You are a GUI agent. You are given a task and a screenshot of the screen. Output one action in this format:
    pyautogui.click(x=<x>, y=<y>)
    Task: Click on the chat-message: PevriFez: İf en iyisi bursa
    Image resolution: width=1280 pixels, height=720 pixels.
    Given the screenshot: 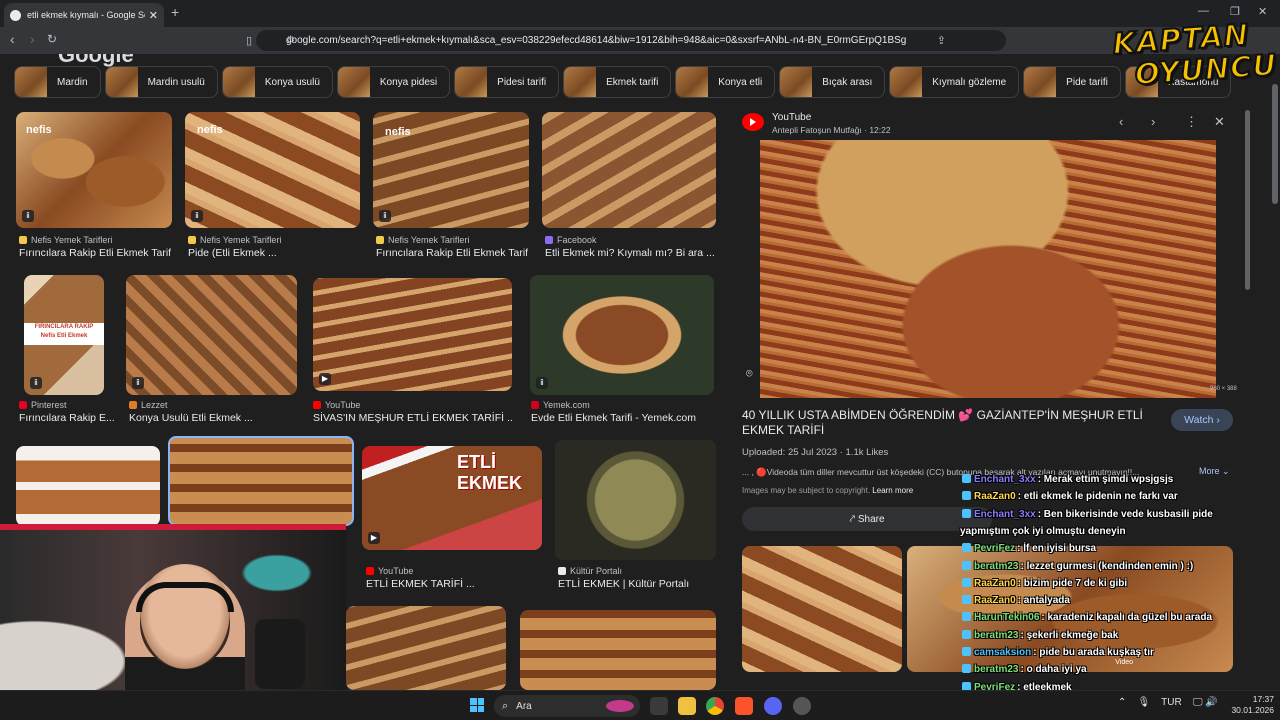 What is the action you would take?
    pyautogui.click(x=1029, y=548)
    